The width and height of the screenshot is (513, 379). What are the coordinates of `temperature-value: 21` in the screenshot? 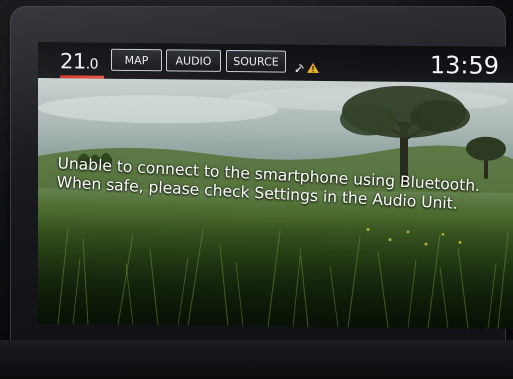 It's located at (73, 61).